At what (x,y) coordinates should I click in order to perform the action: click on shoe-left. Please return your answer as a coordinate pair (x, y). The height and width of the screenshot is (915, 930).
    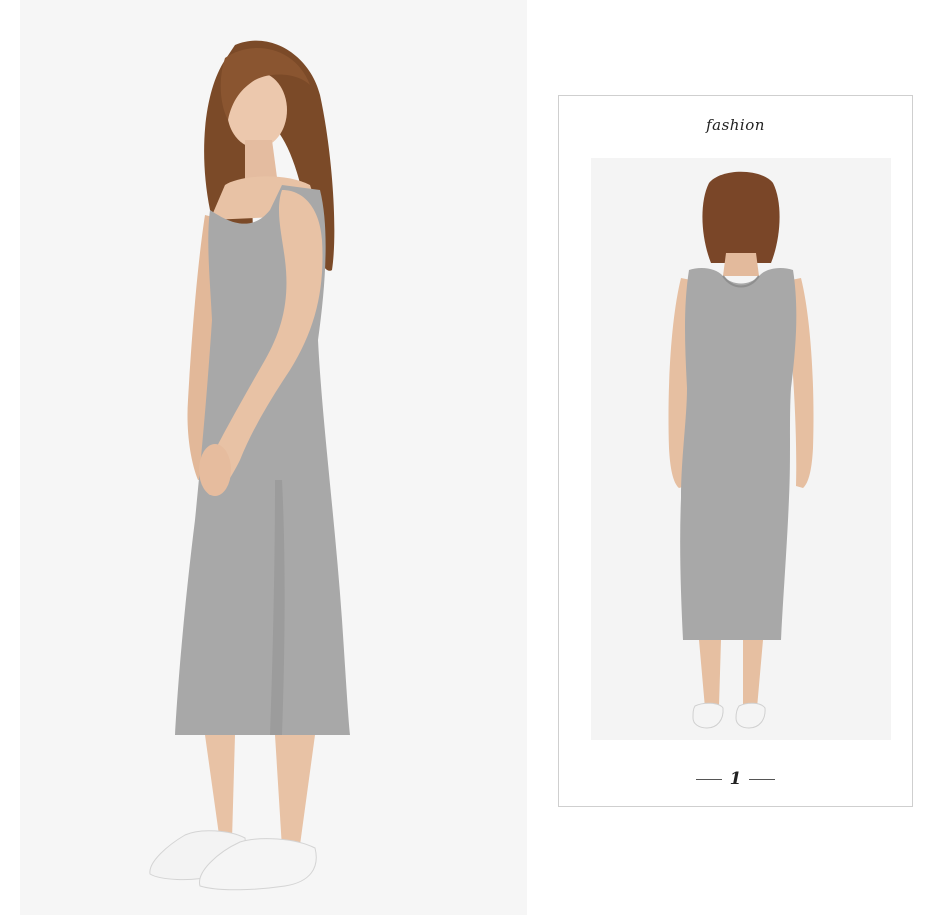
    Looking at the image, I should click on (708, 715).